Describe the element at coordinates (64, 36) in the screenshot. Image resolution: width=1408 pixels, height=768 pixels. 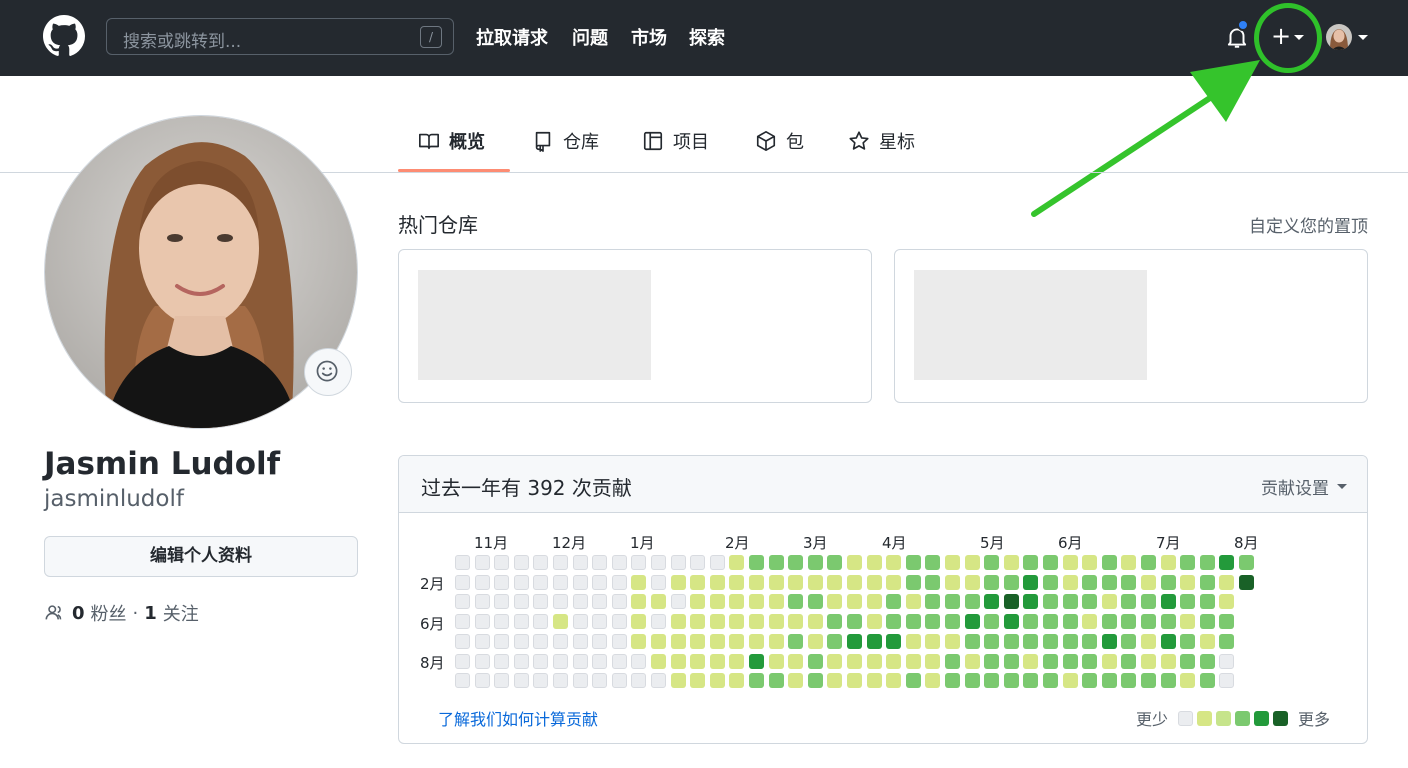
I see `github-logo-icon` at that location.